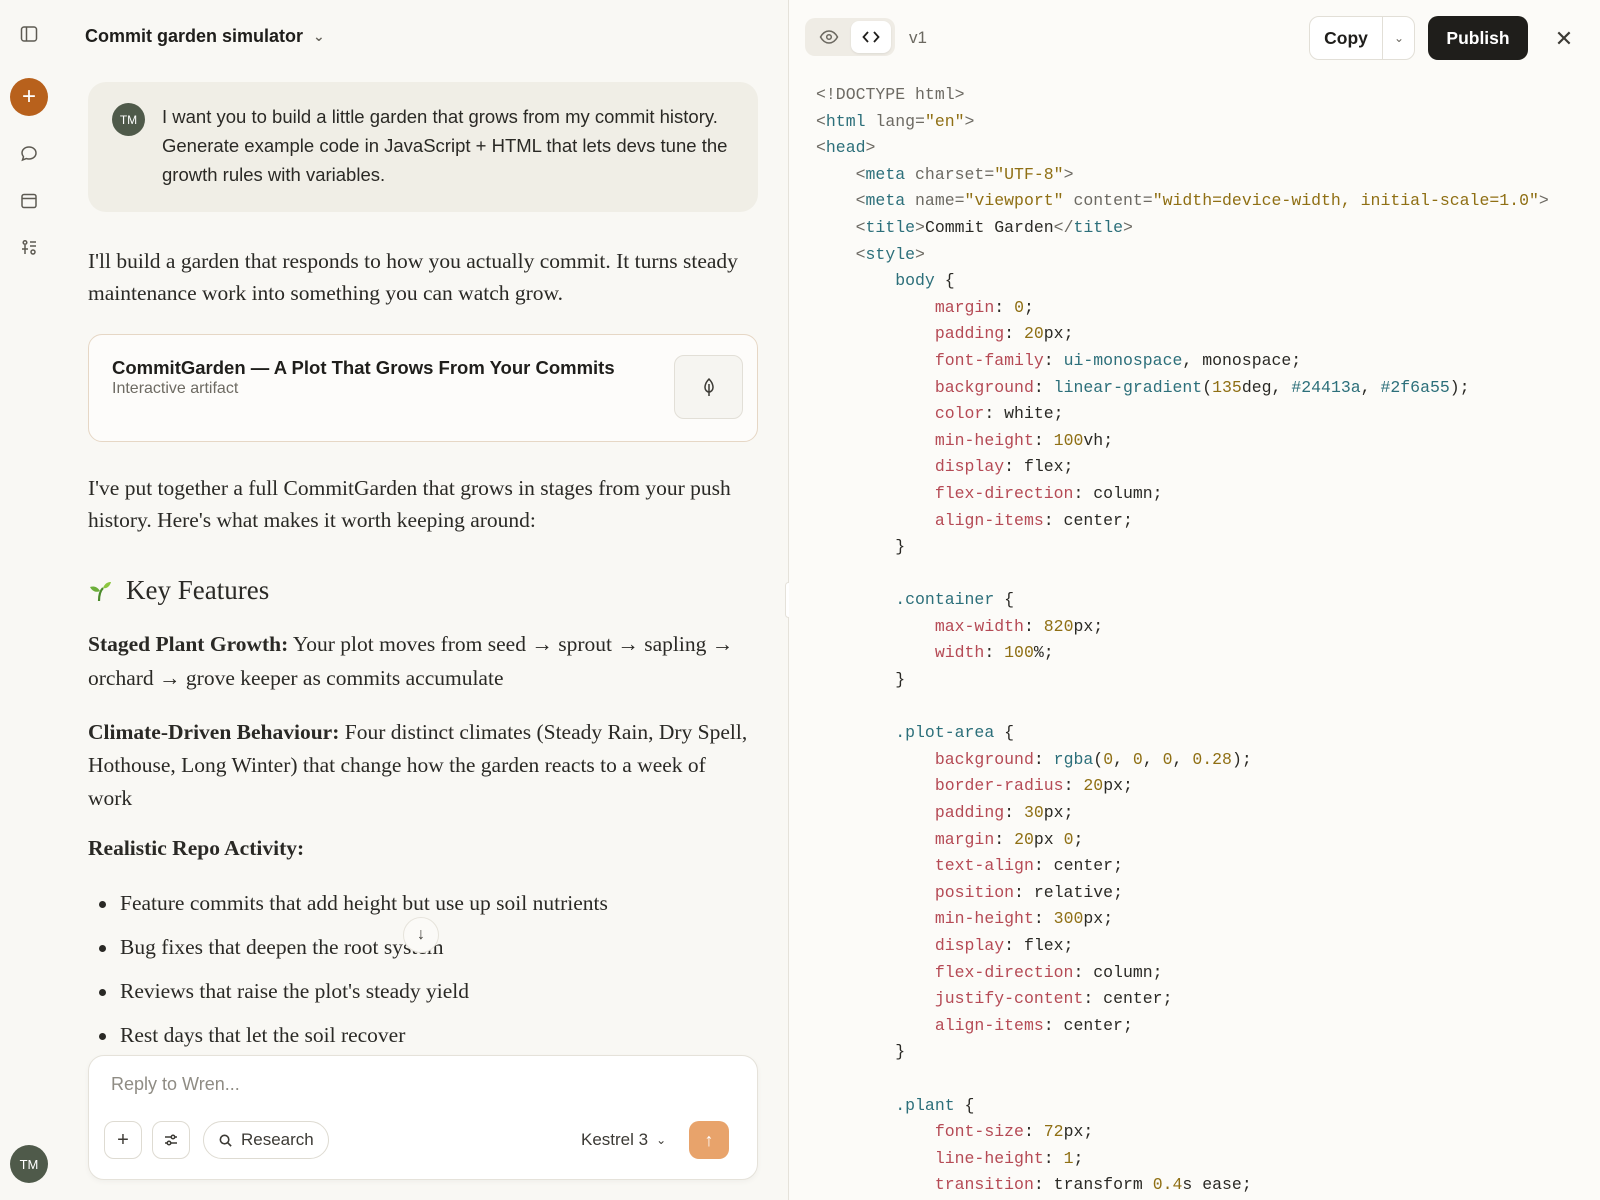 The width and height of the screenshot is (1600, 1200). I want to click on research-label: Research, so click(277, 1139).